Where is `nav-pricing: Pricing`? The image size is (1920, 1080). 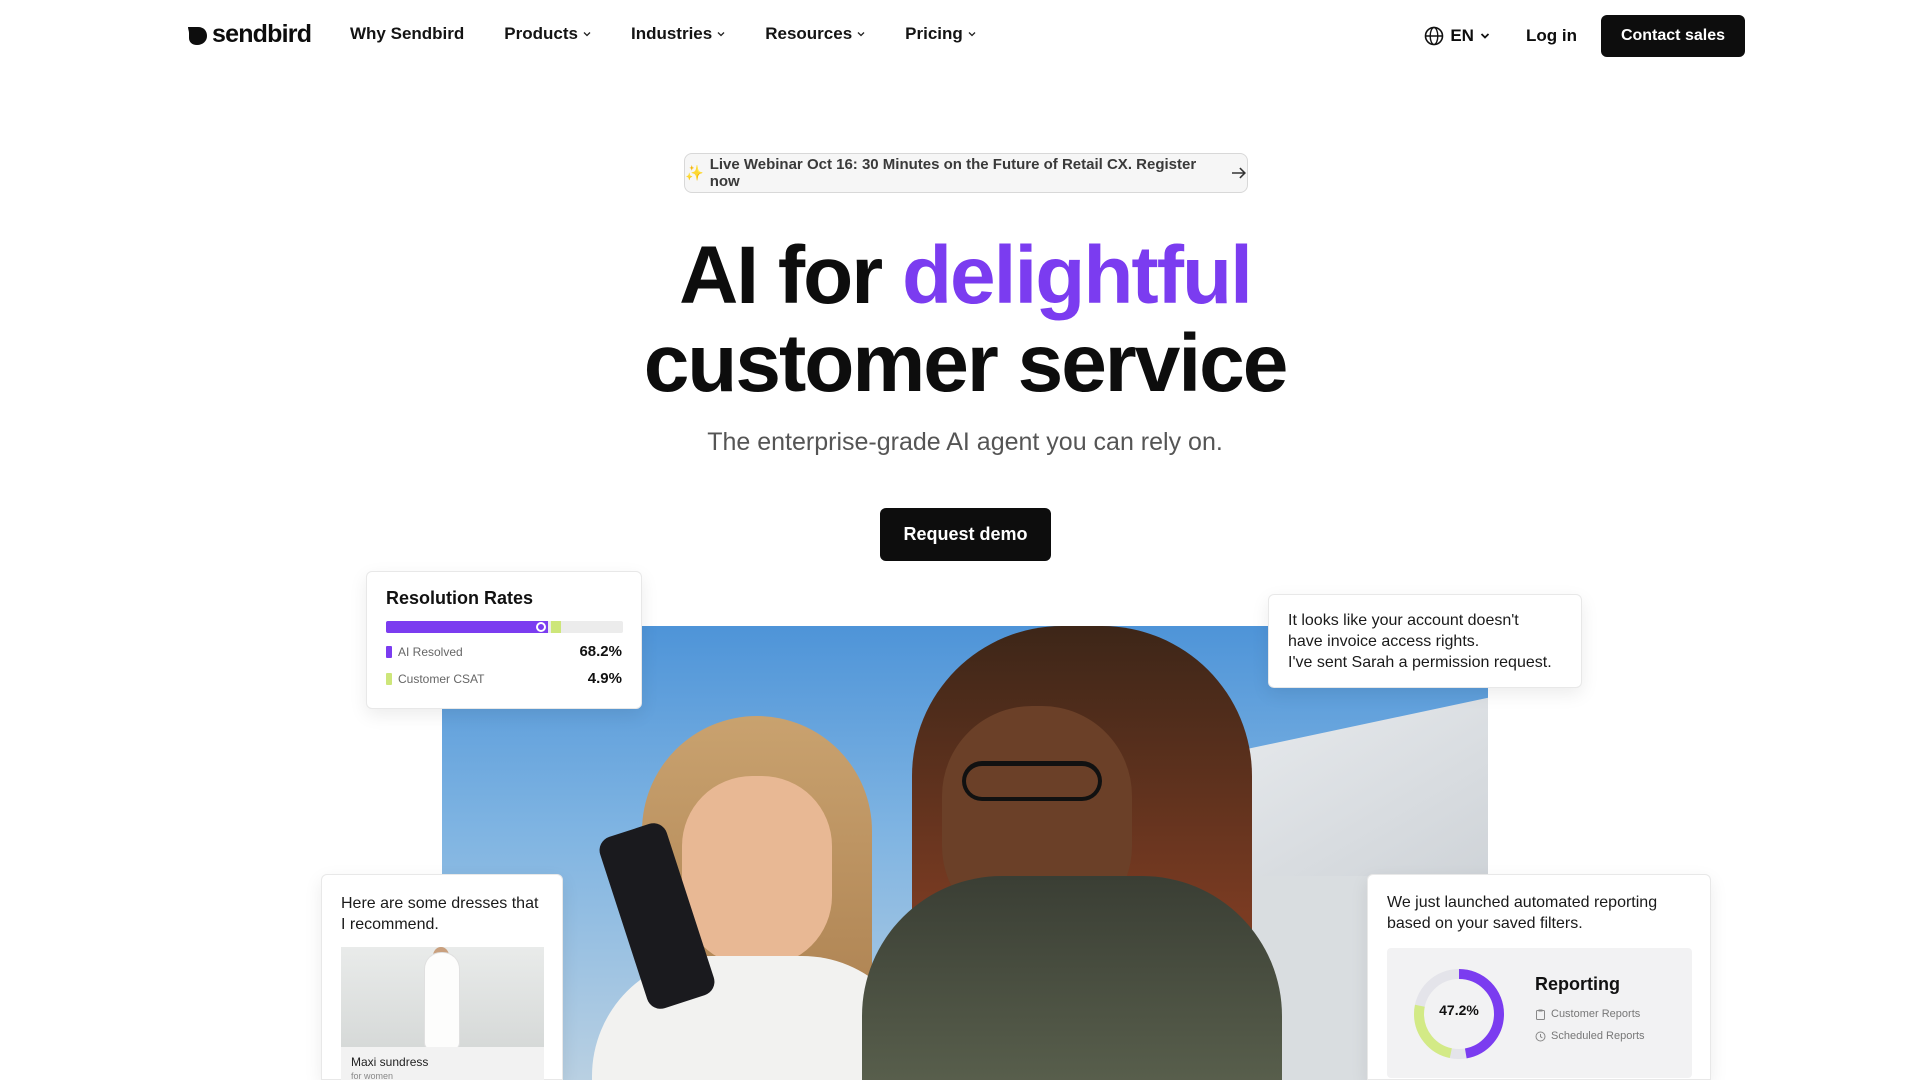 nav-pricing: Pricing is located at coordinates (940, 34).